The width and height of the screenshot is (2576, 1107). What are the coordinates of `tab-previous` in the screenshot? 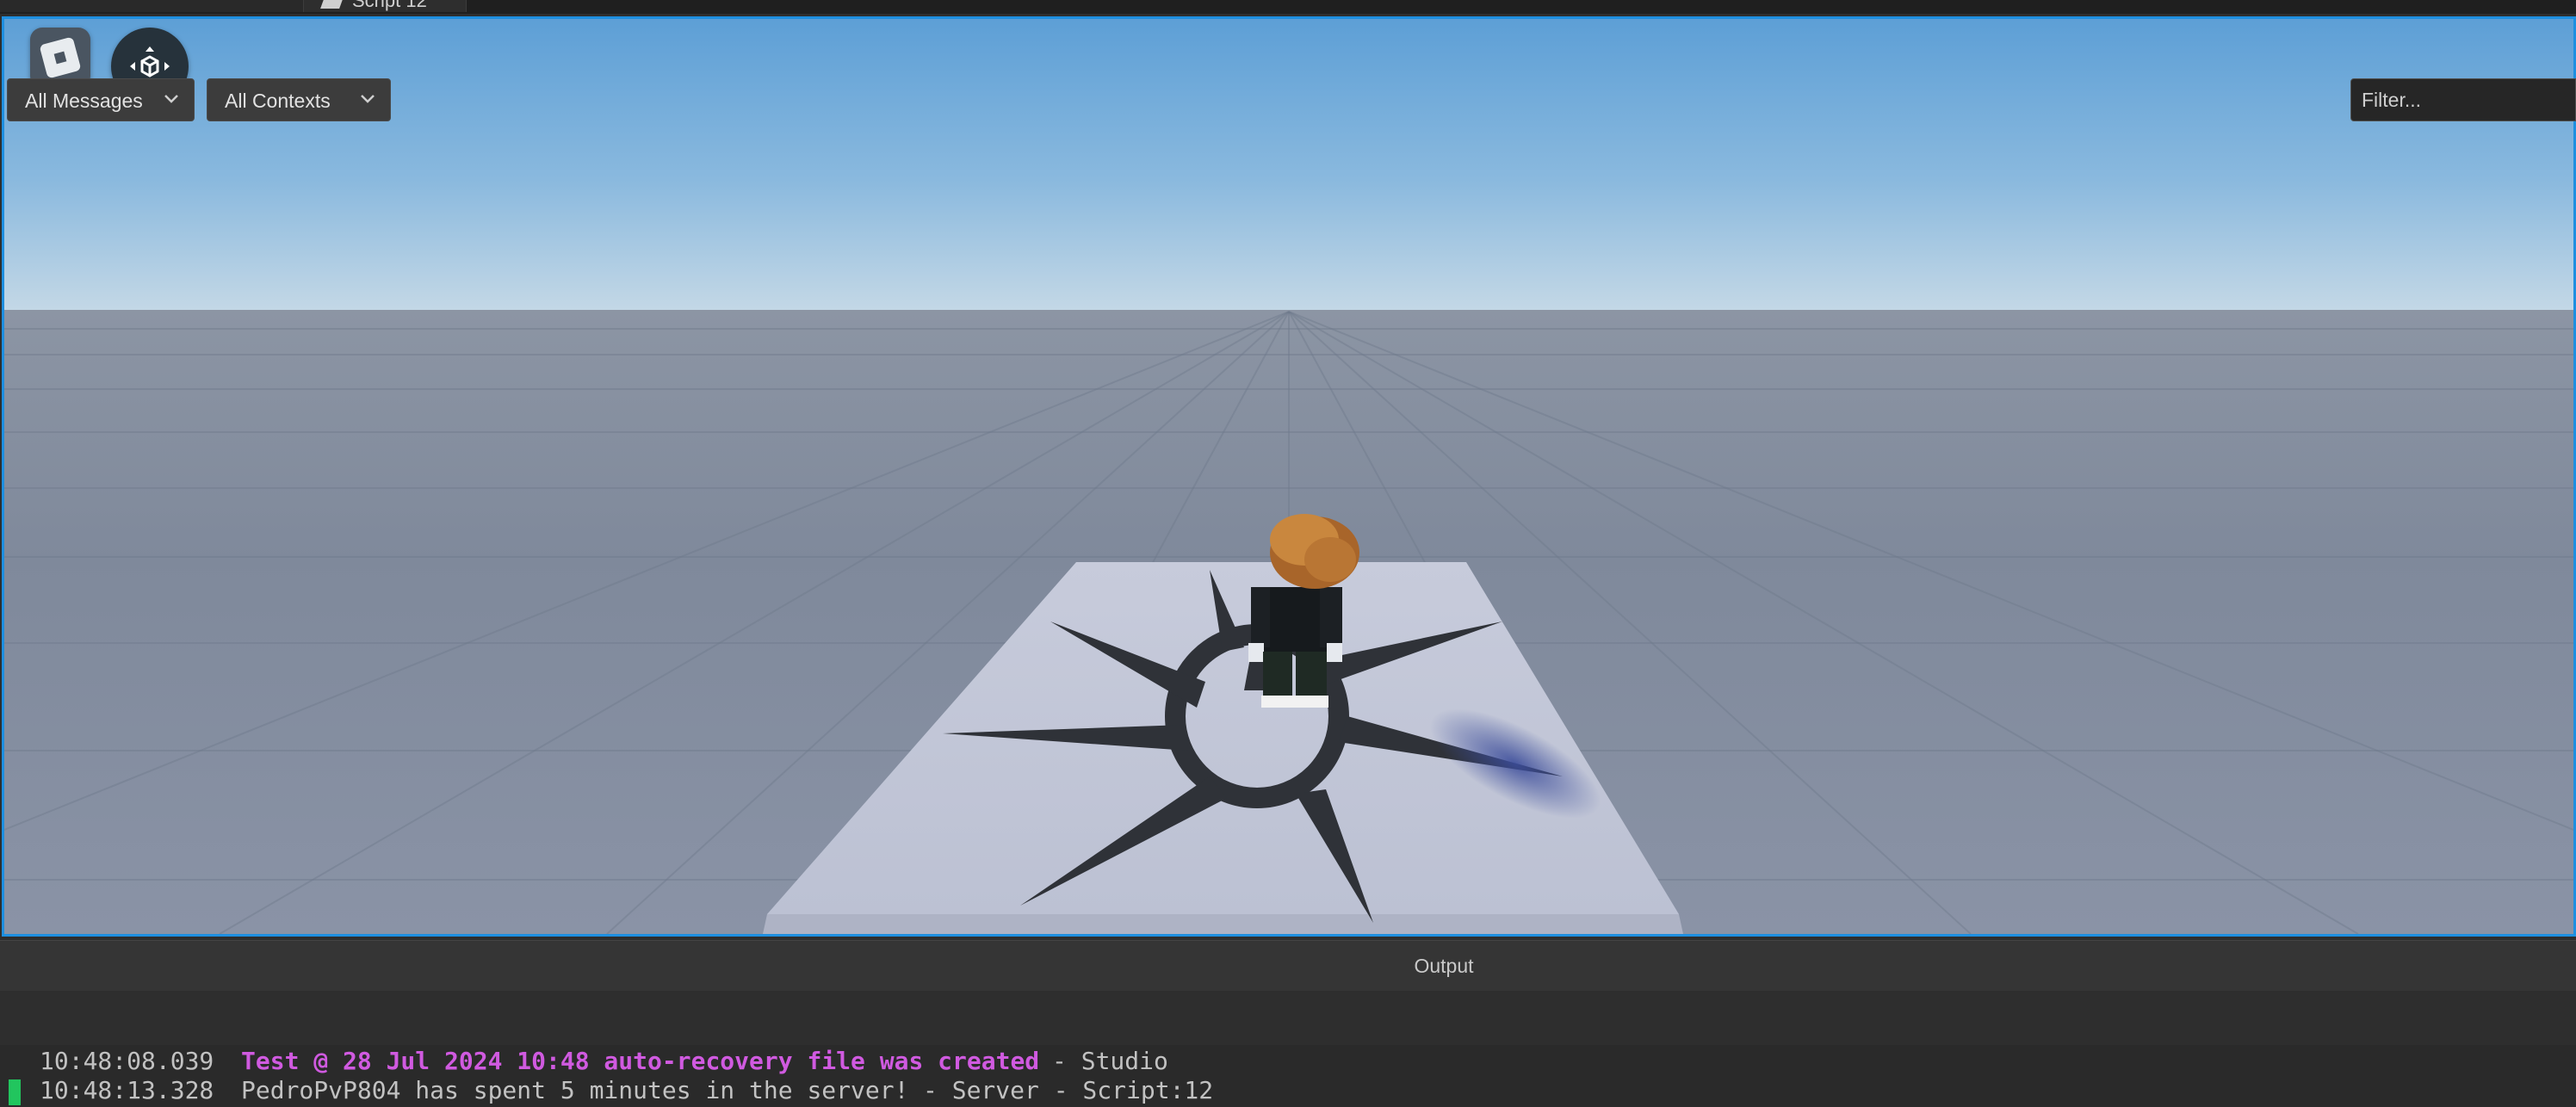 It's located at (152, 6).